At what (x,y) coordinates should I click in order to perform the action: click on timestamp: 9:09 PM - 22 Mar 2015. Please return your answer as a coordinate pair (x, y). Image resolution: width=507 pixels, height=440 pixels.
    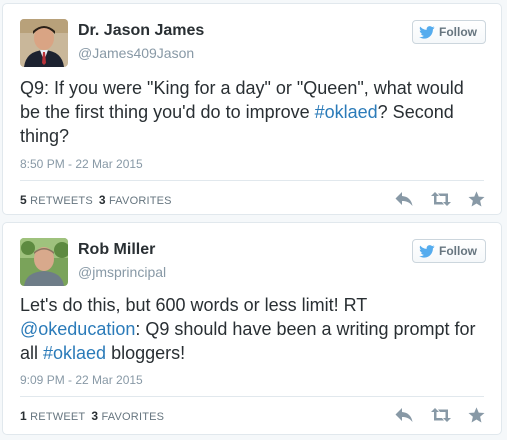
    Looking at the image, I should click on (81, 380).